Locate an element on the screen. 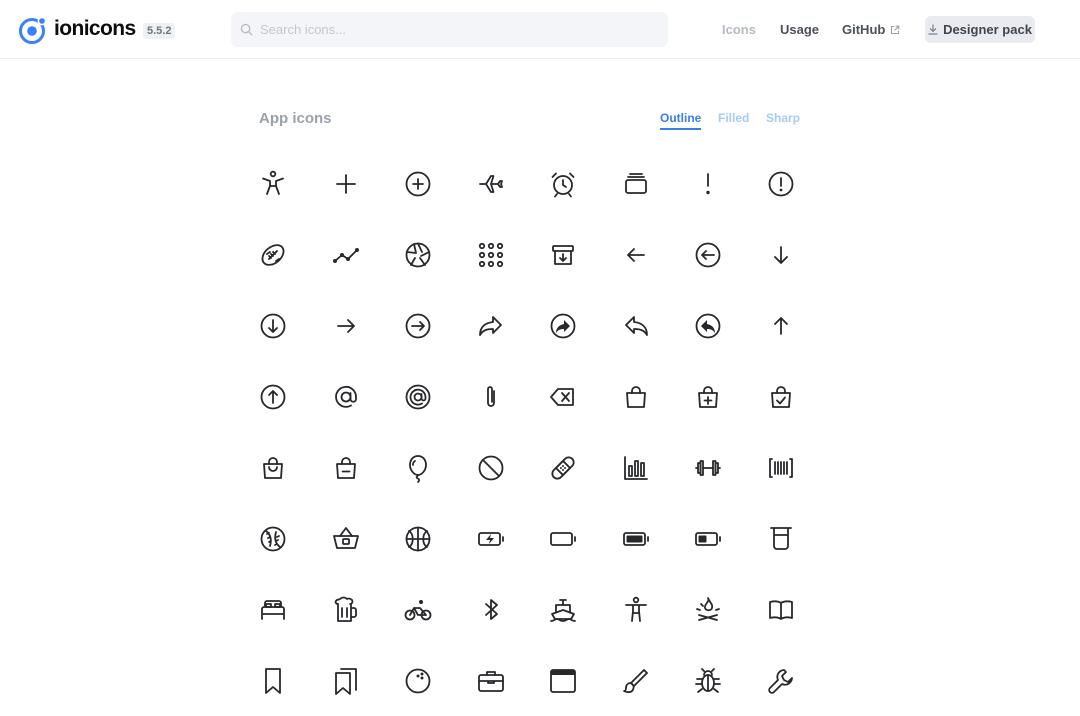 This screenshot has height=716, width=1080. analytics-icon is located at coordinates (345, 255).